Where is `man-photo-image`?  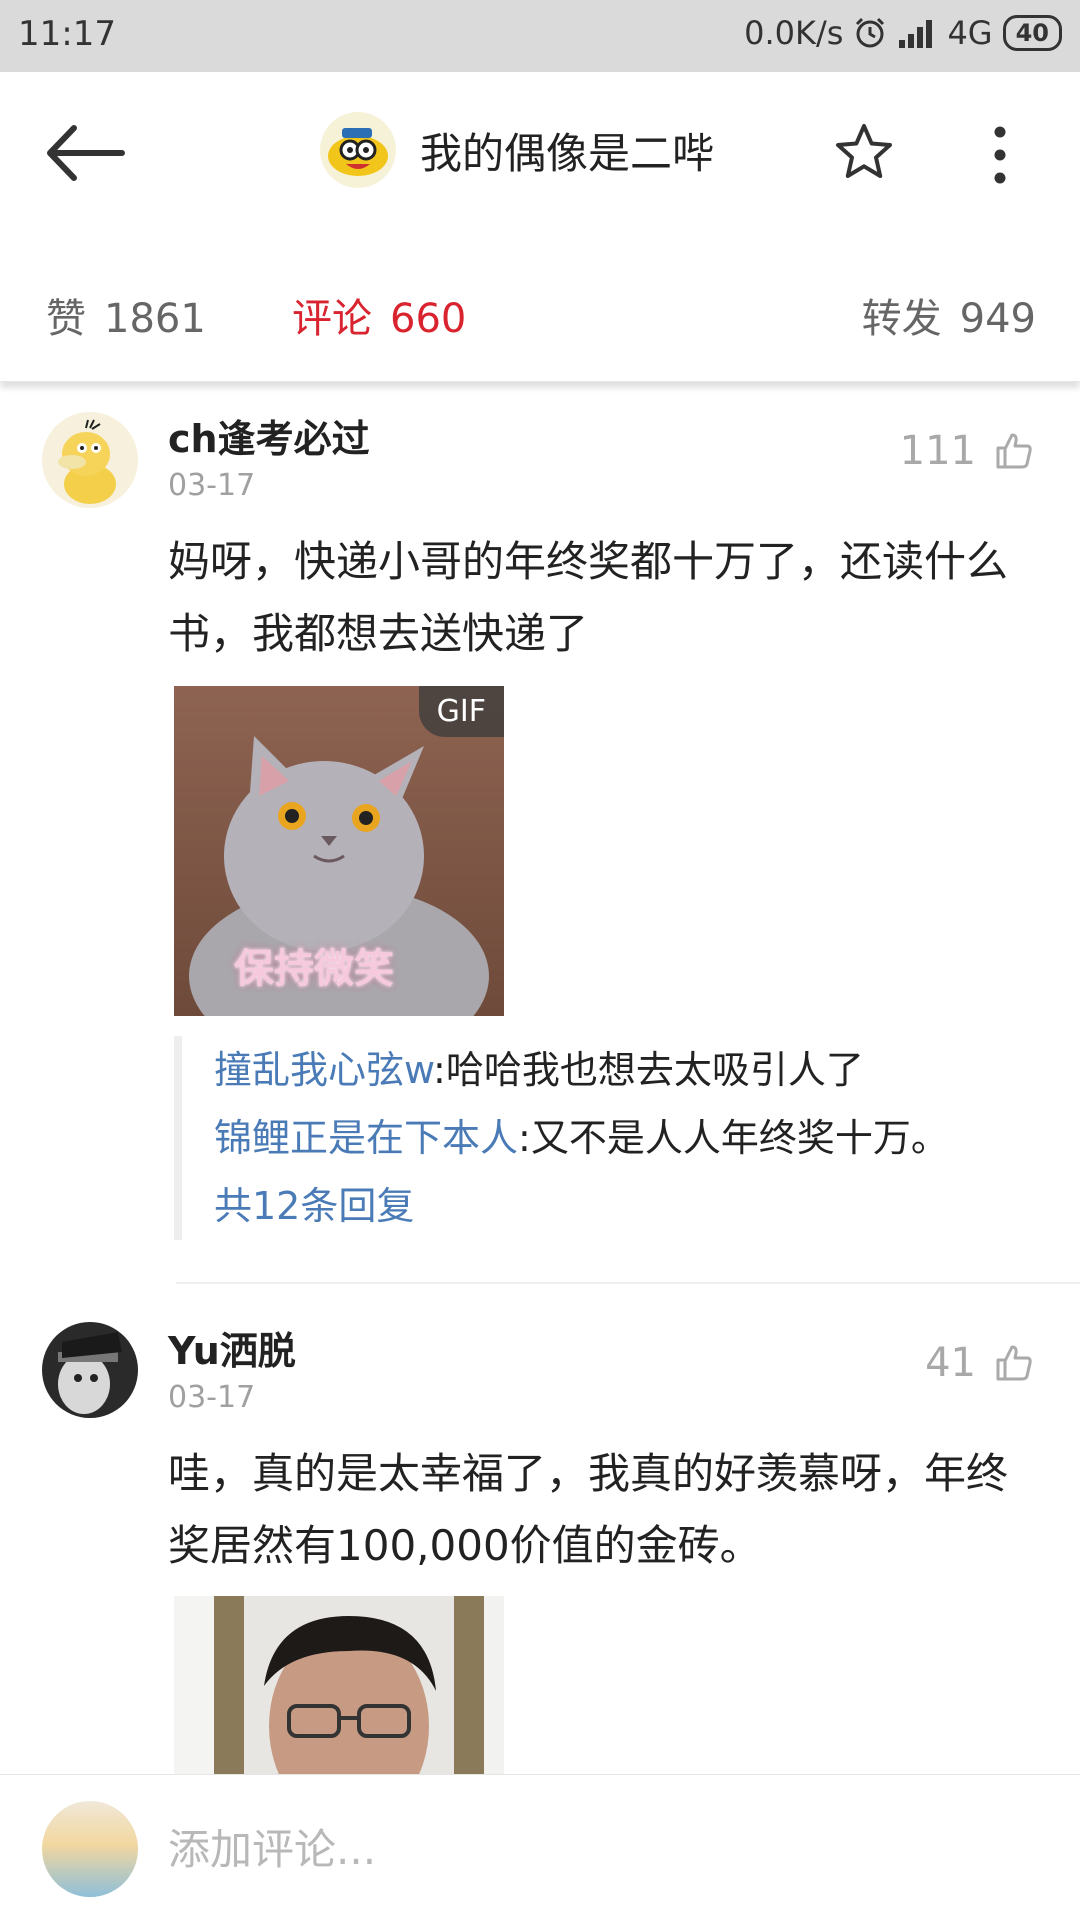 man-photo-image is located at coordinates (339, 1685).